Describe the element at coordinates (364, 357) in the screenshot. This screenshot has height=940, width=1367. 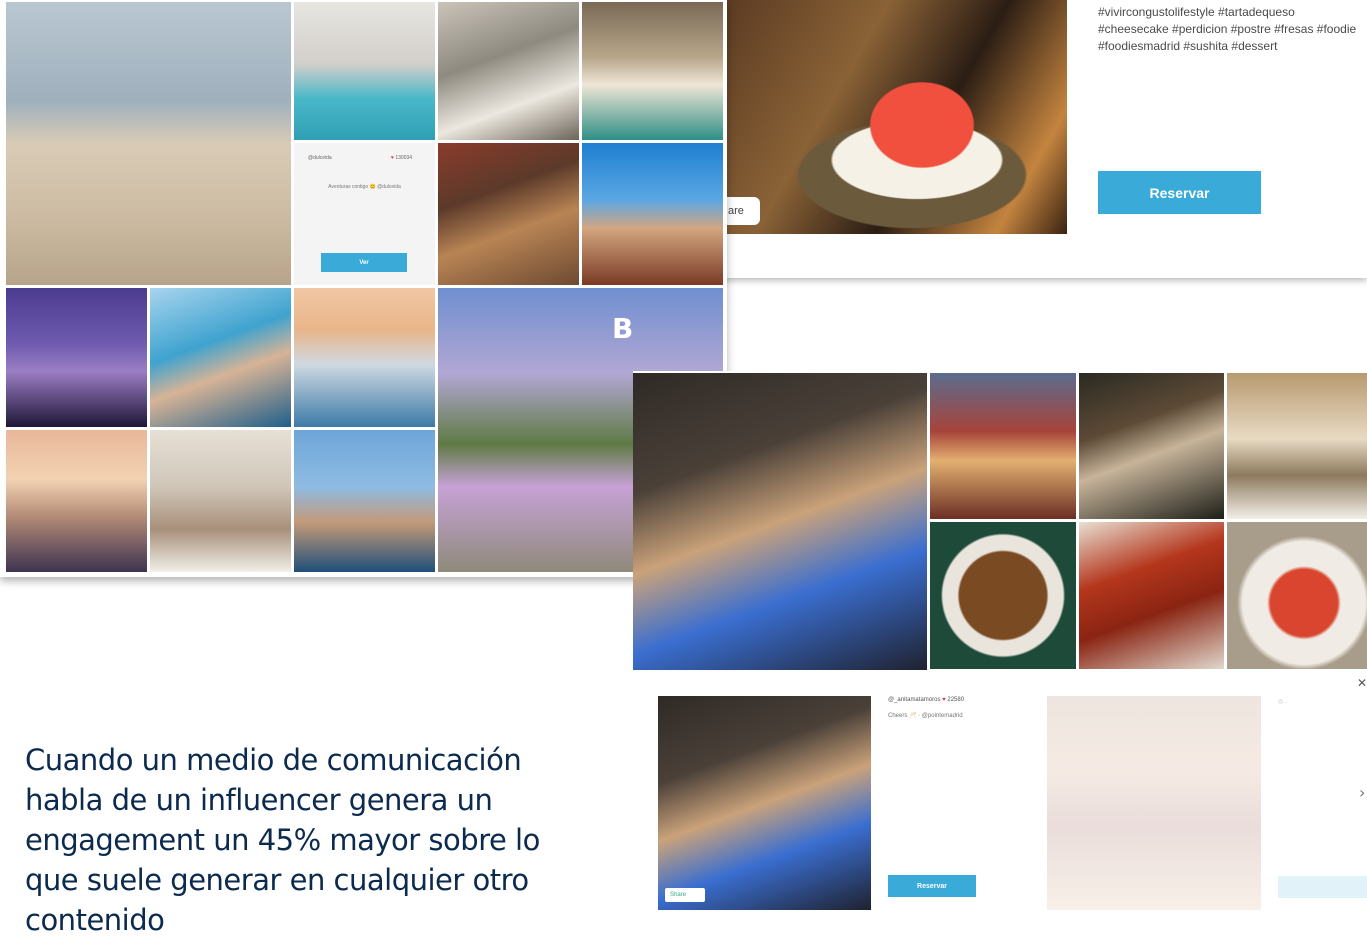
I see `coast-friends-photo` at that location.